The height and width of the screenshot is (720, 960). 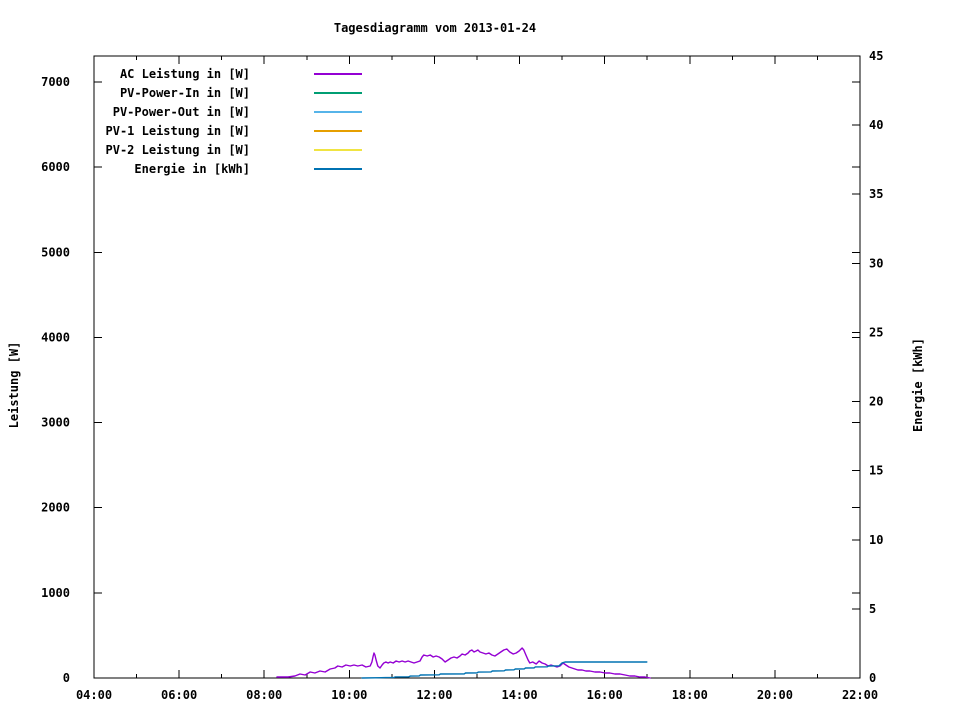 I want to click on y2-tick-label: 25, so click(x=876, y=332).